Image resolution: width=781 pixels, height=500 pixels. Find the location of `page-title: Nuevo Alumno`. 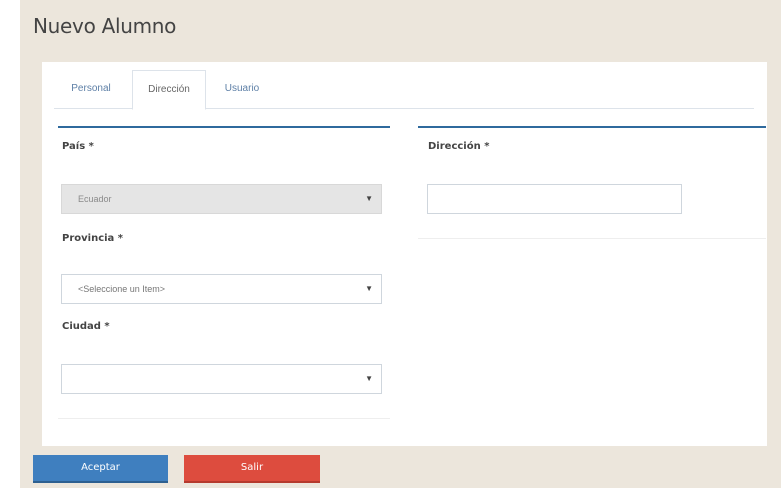

page-title: Nuevo Alumno is located at coordinates (105, 26).